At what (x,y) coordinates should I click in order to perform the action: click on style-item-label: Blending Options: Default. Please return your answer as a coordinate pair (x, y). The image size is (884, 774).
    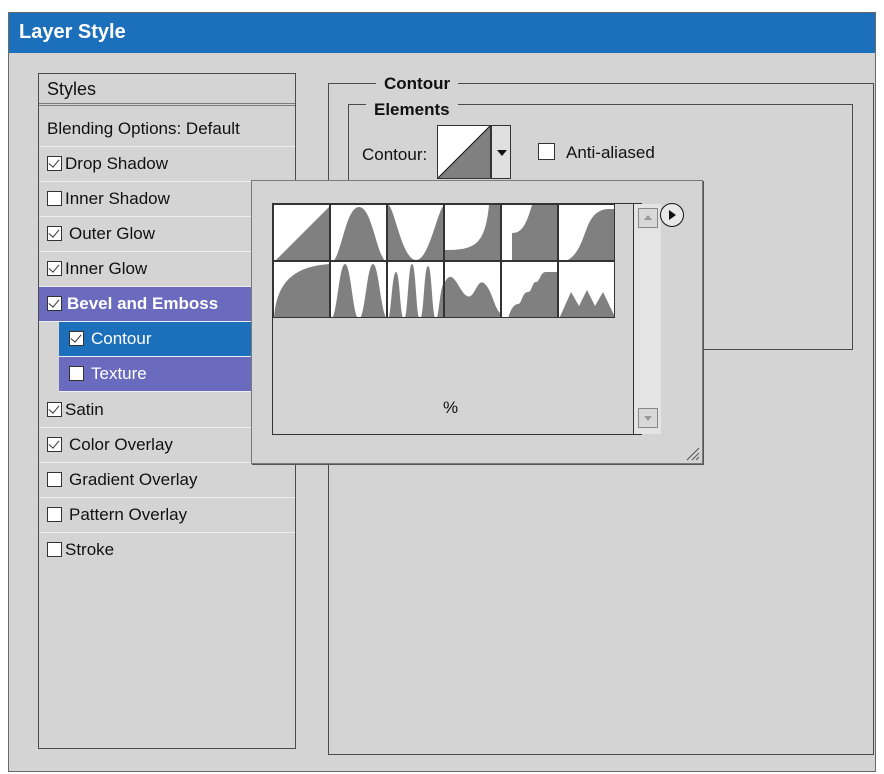
    Looking at the image, I should click on (143, 128).